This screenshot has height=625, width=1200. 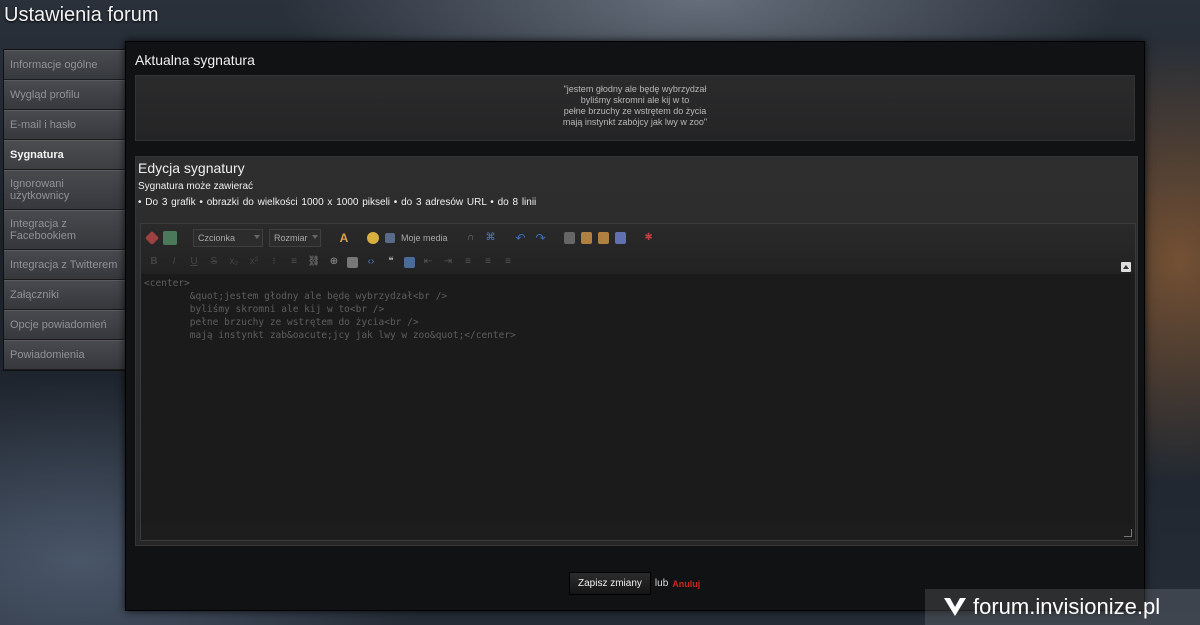 I want to click on globe-icon: ⊕, so click(x=334, y=262).